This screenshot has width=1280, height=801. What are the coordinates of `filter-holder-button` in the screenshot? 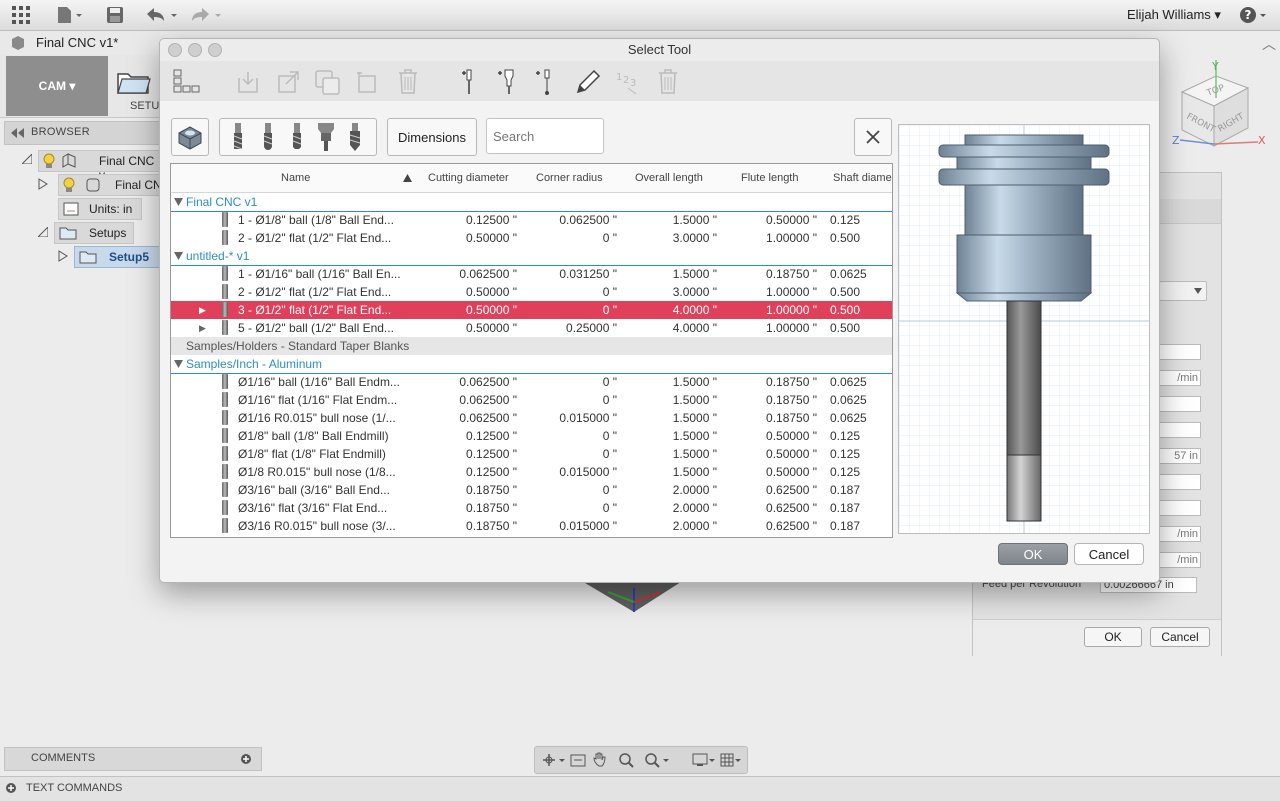 It's located at (190, 137).